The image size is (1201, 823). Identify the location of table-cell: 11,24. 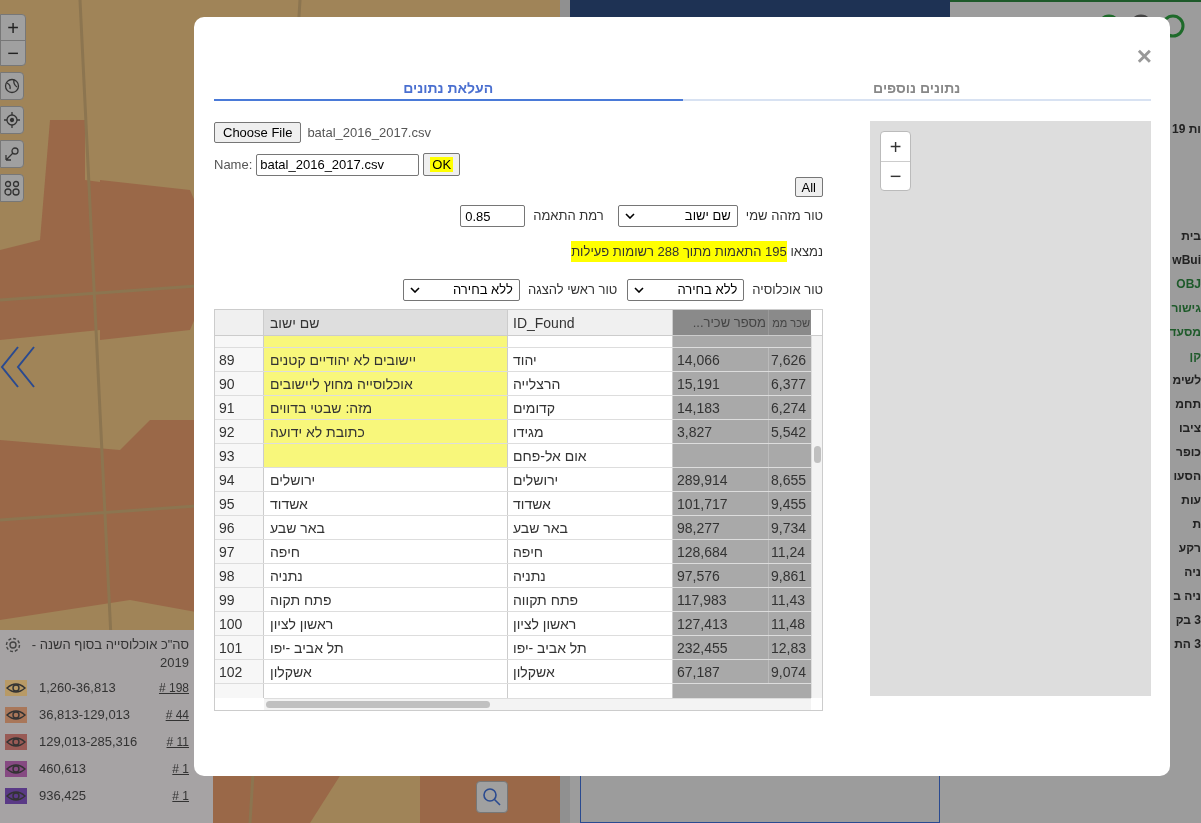
(790, 551).